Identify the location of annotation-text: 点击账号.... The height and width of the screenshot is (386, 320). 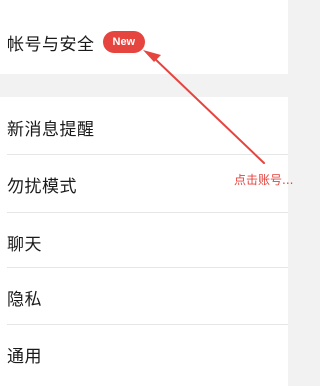
(264, 180).